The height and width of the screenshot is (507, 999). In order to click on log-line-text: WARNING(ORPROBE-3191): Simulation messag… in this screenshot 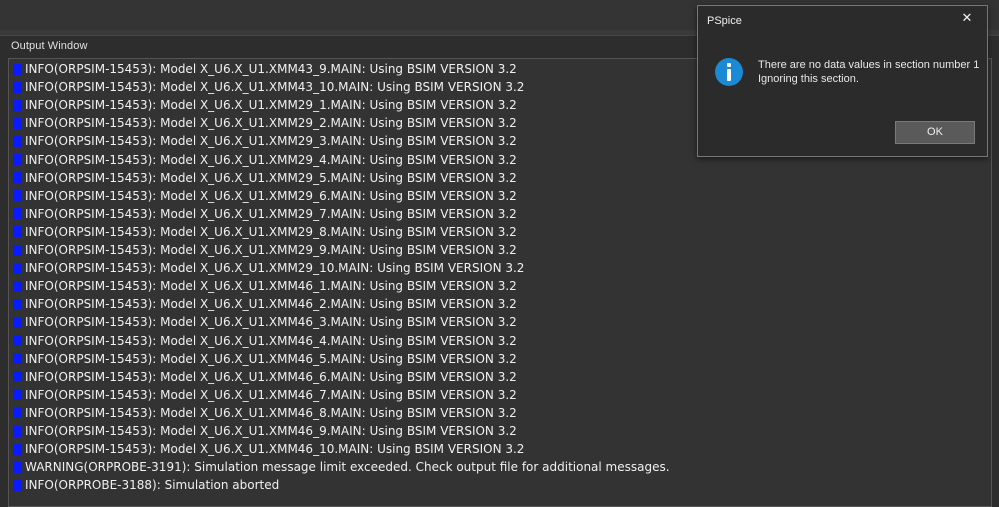, I will do `click(347, 467)`.